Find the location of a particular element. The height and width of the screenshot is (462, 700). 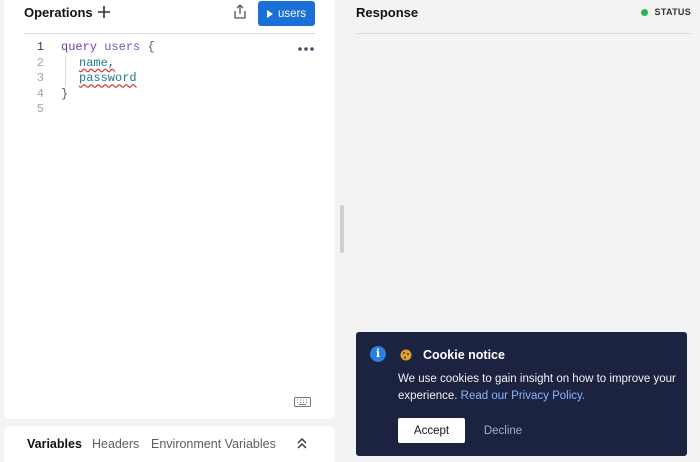

line-number-gutter: 1 2 3 4 5 is located at coordinates (35, 79).